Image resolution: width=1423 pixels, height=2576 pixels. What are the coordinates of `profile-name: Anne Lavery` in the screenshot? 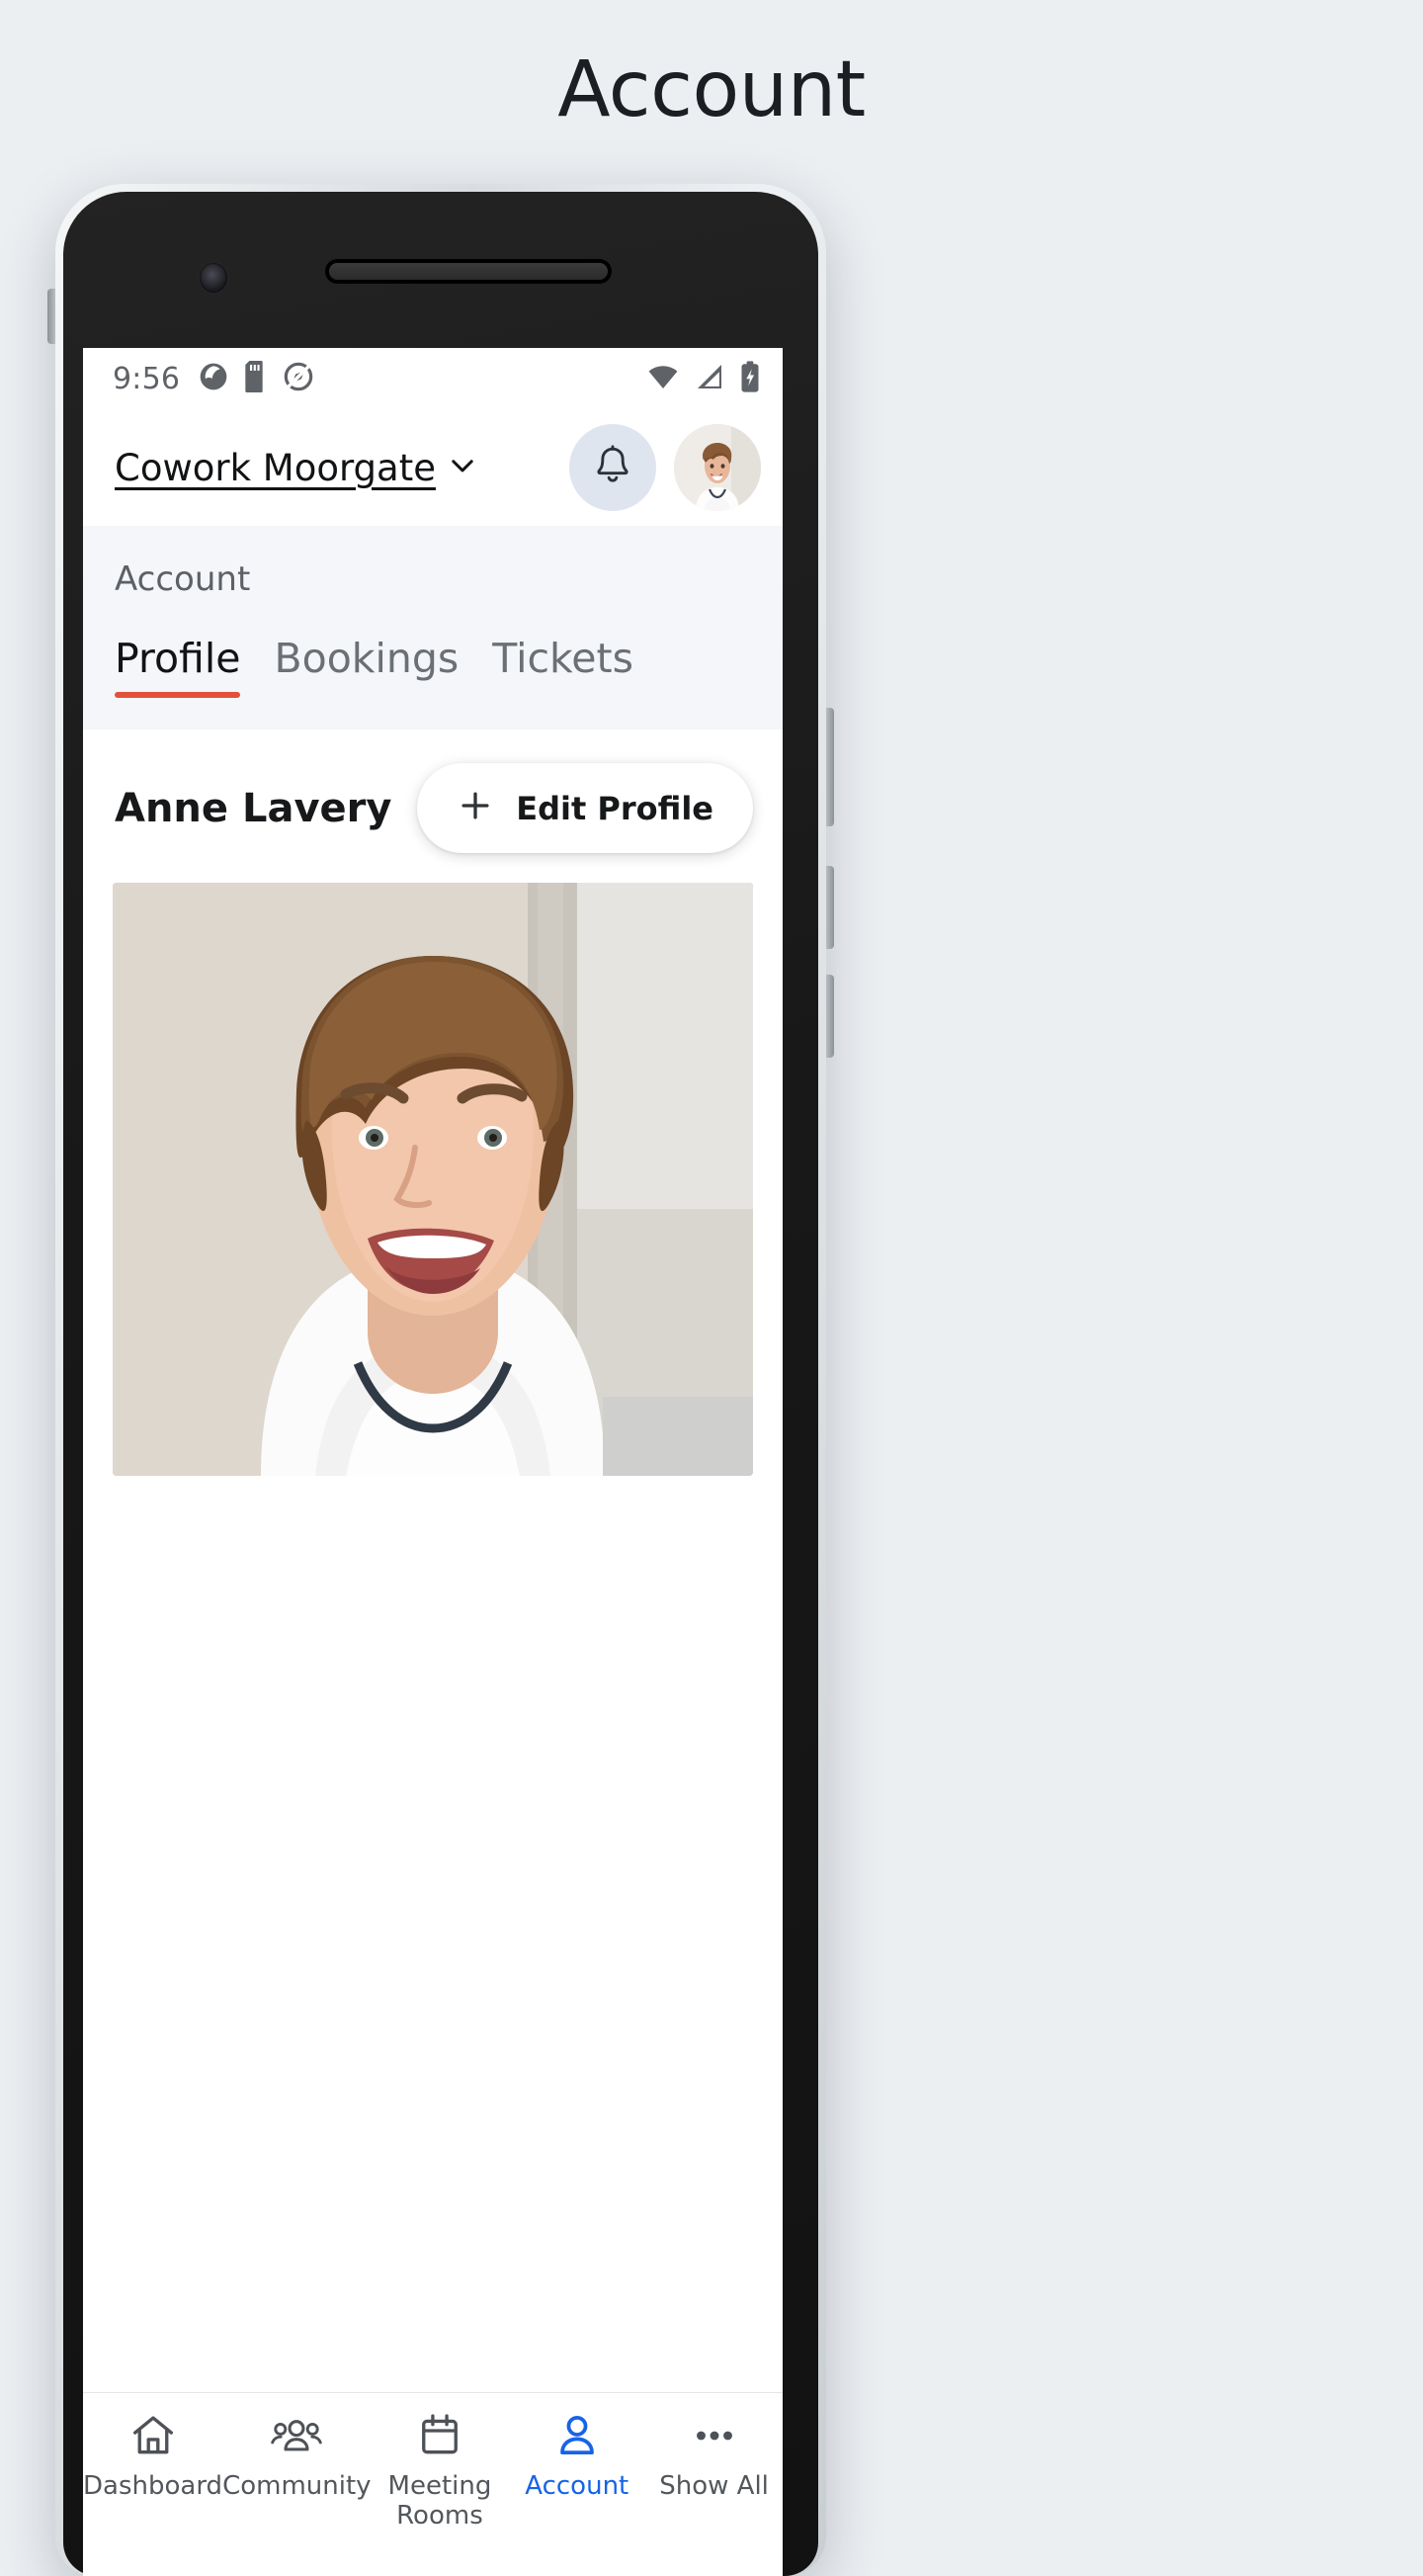 It's located at (253, 808).